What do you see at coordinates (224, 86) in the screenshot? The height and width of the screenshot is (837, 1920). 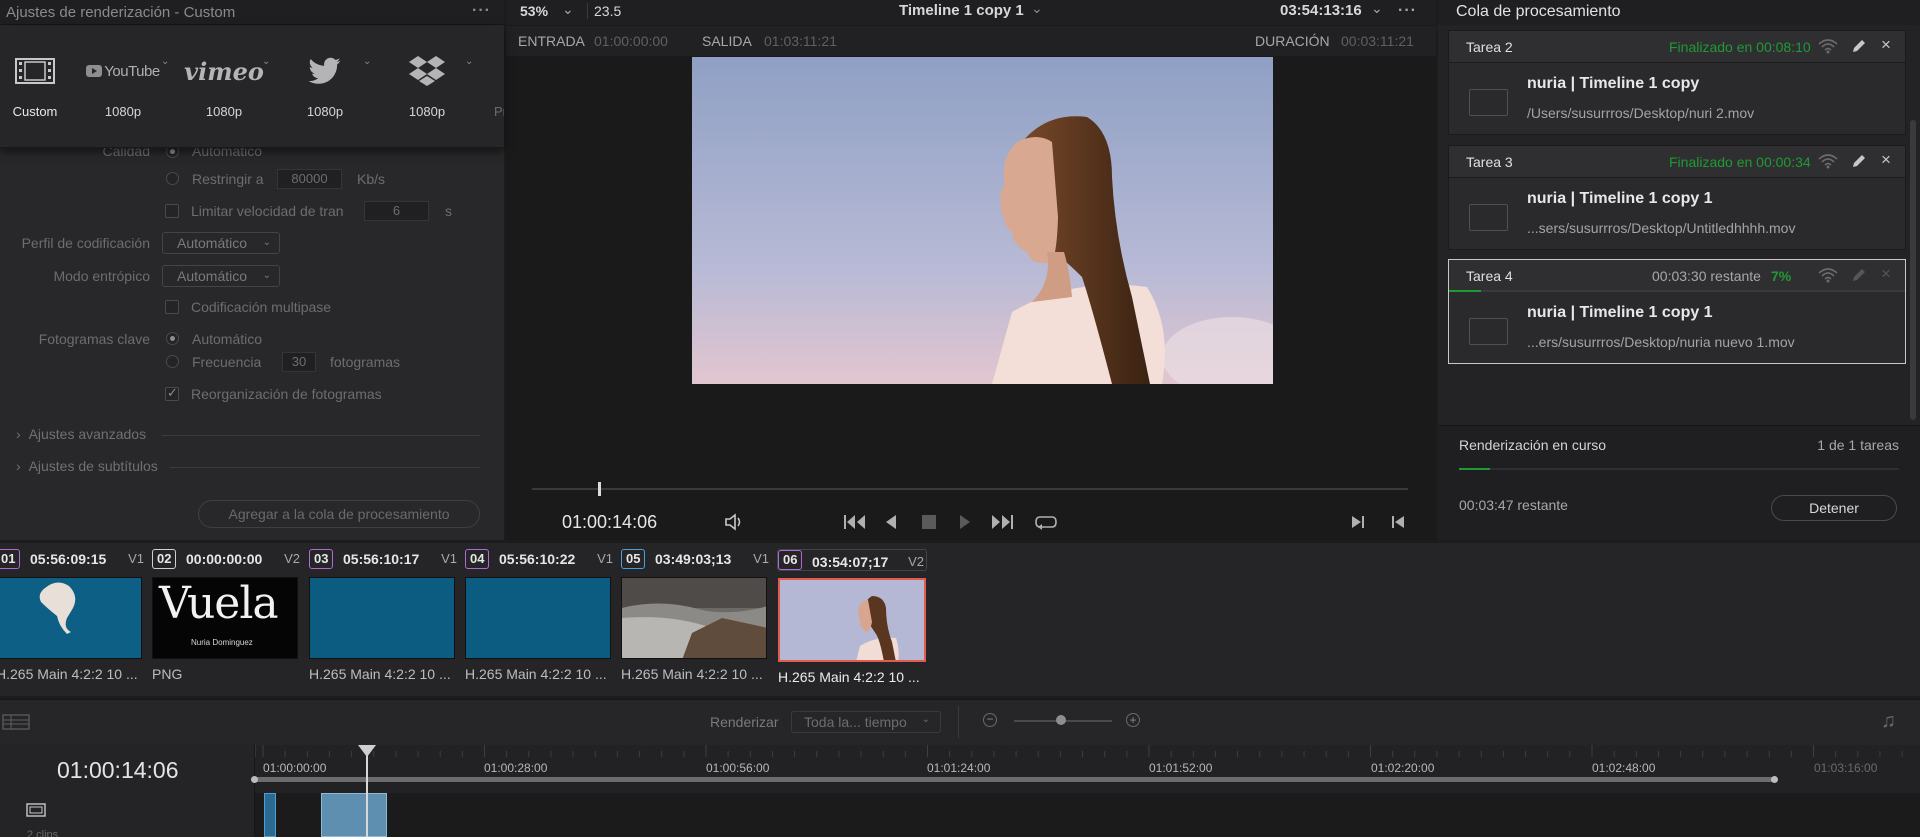 I see `preset-vimeo: vimeo ⌄ 1080p` at bounding box center [224, 86].